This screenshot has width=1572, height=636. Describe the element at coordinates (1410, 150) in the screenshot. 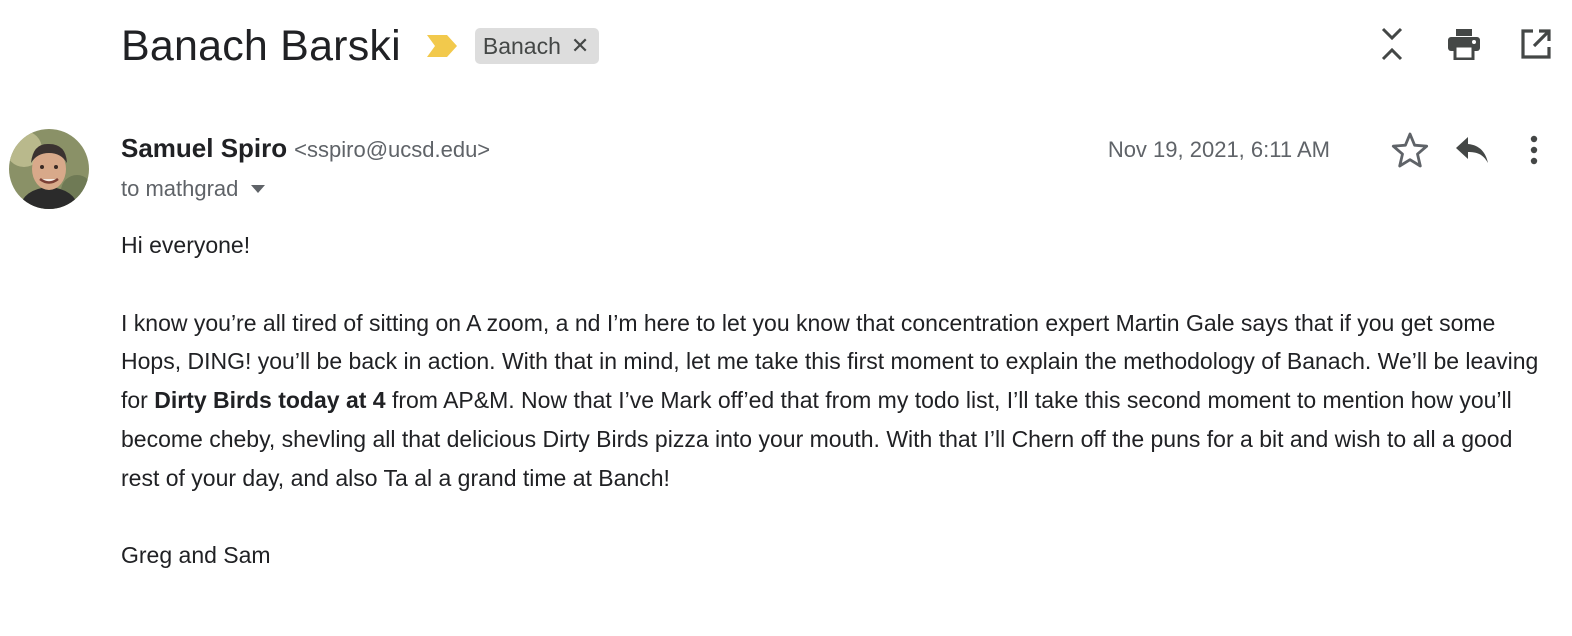

I see `star-icon` at that location.